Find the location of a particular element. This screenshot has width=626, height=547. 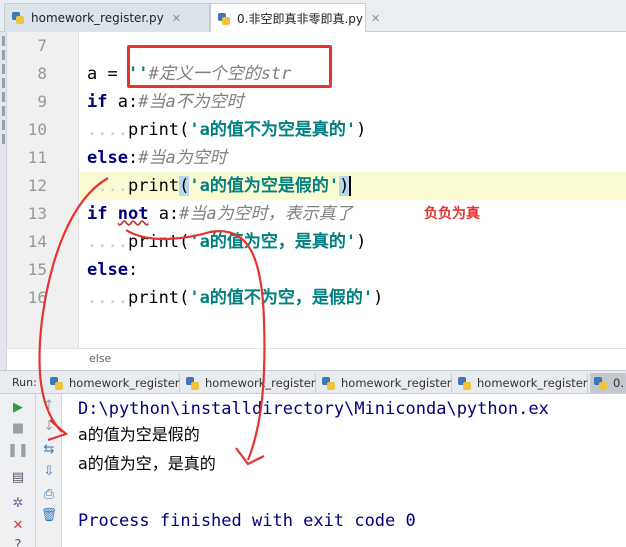

soft-wrap-icon: ⇆ is located at coordinates (49, 450).